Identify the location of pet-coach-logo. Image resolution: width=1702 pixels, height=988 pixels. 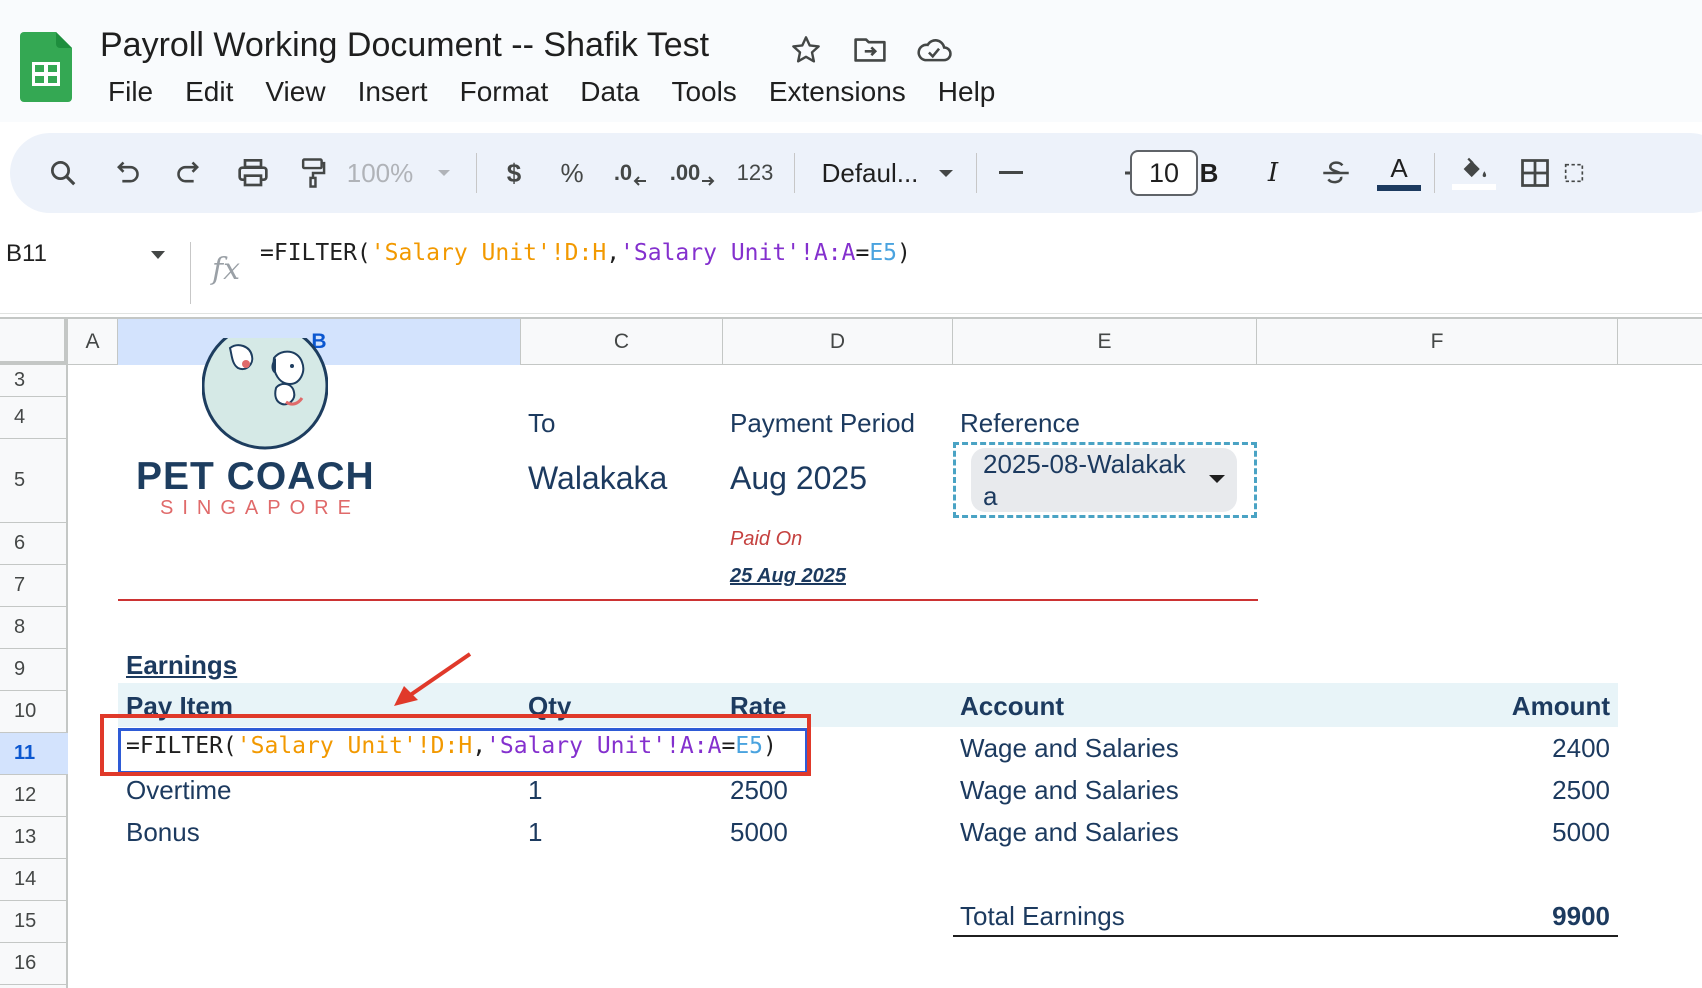
(265, 394).